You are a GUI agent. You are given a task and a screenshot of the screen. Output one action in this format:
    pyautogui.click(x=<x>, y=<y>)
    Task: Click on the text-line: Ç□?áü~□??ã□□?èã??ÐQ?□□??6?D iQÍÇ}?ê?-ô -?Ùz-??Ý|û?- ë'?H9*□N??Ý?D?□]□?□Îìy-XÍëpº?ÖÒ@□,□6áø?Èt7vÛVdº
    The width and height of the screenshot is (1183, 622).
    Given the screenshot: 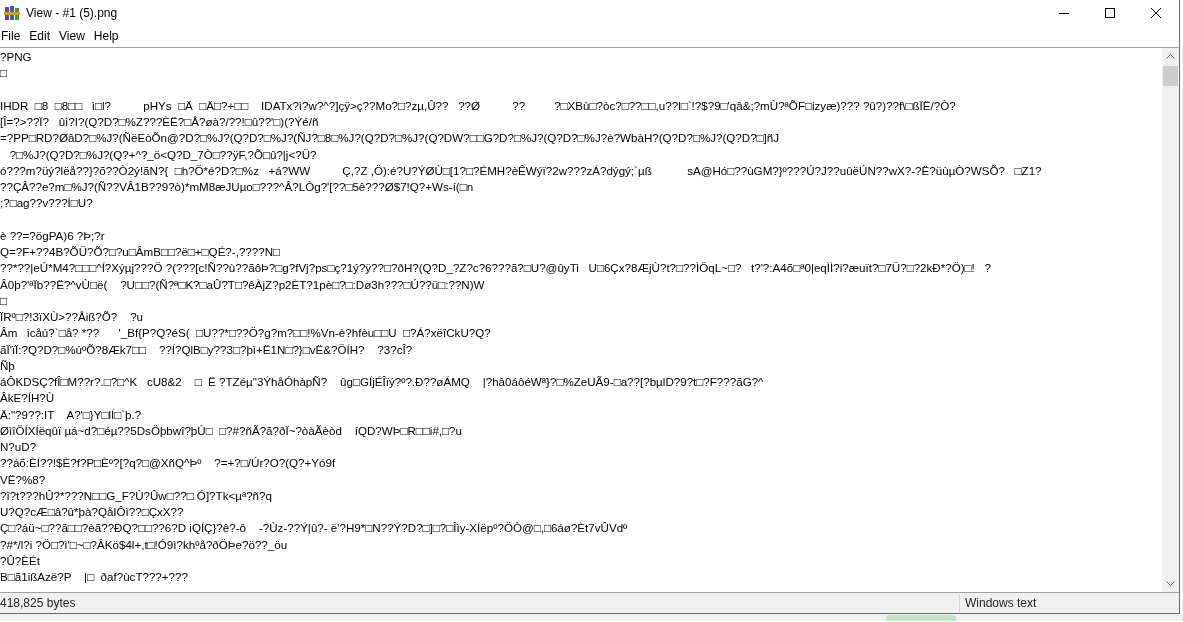 What is the action you would take?
    pyautogui.click(x=314, y=528)
    